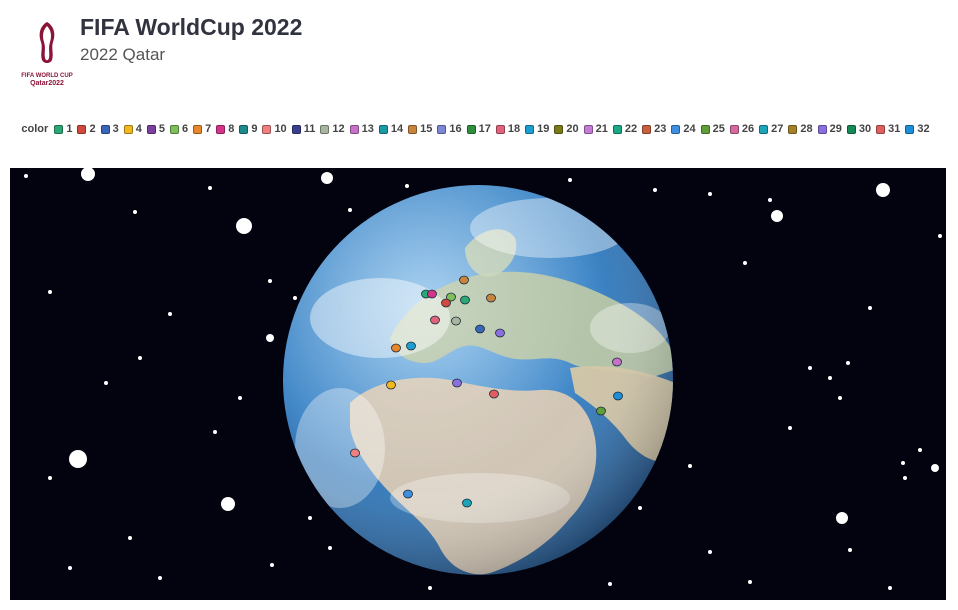 The height and width of the screenshot is (610, 958). I want to click on legend-item: 20, so click(566, 129).